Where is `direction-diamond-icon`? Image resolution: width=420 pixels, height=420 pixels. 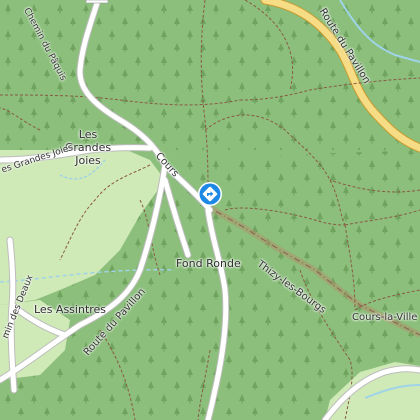 direction-diamond-icon is located at coordinates (210, 194).